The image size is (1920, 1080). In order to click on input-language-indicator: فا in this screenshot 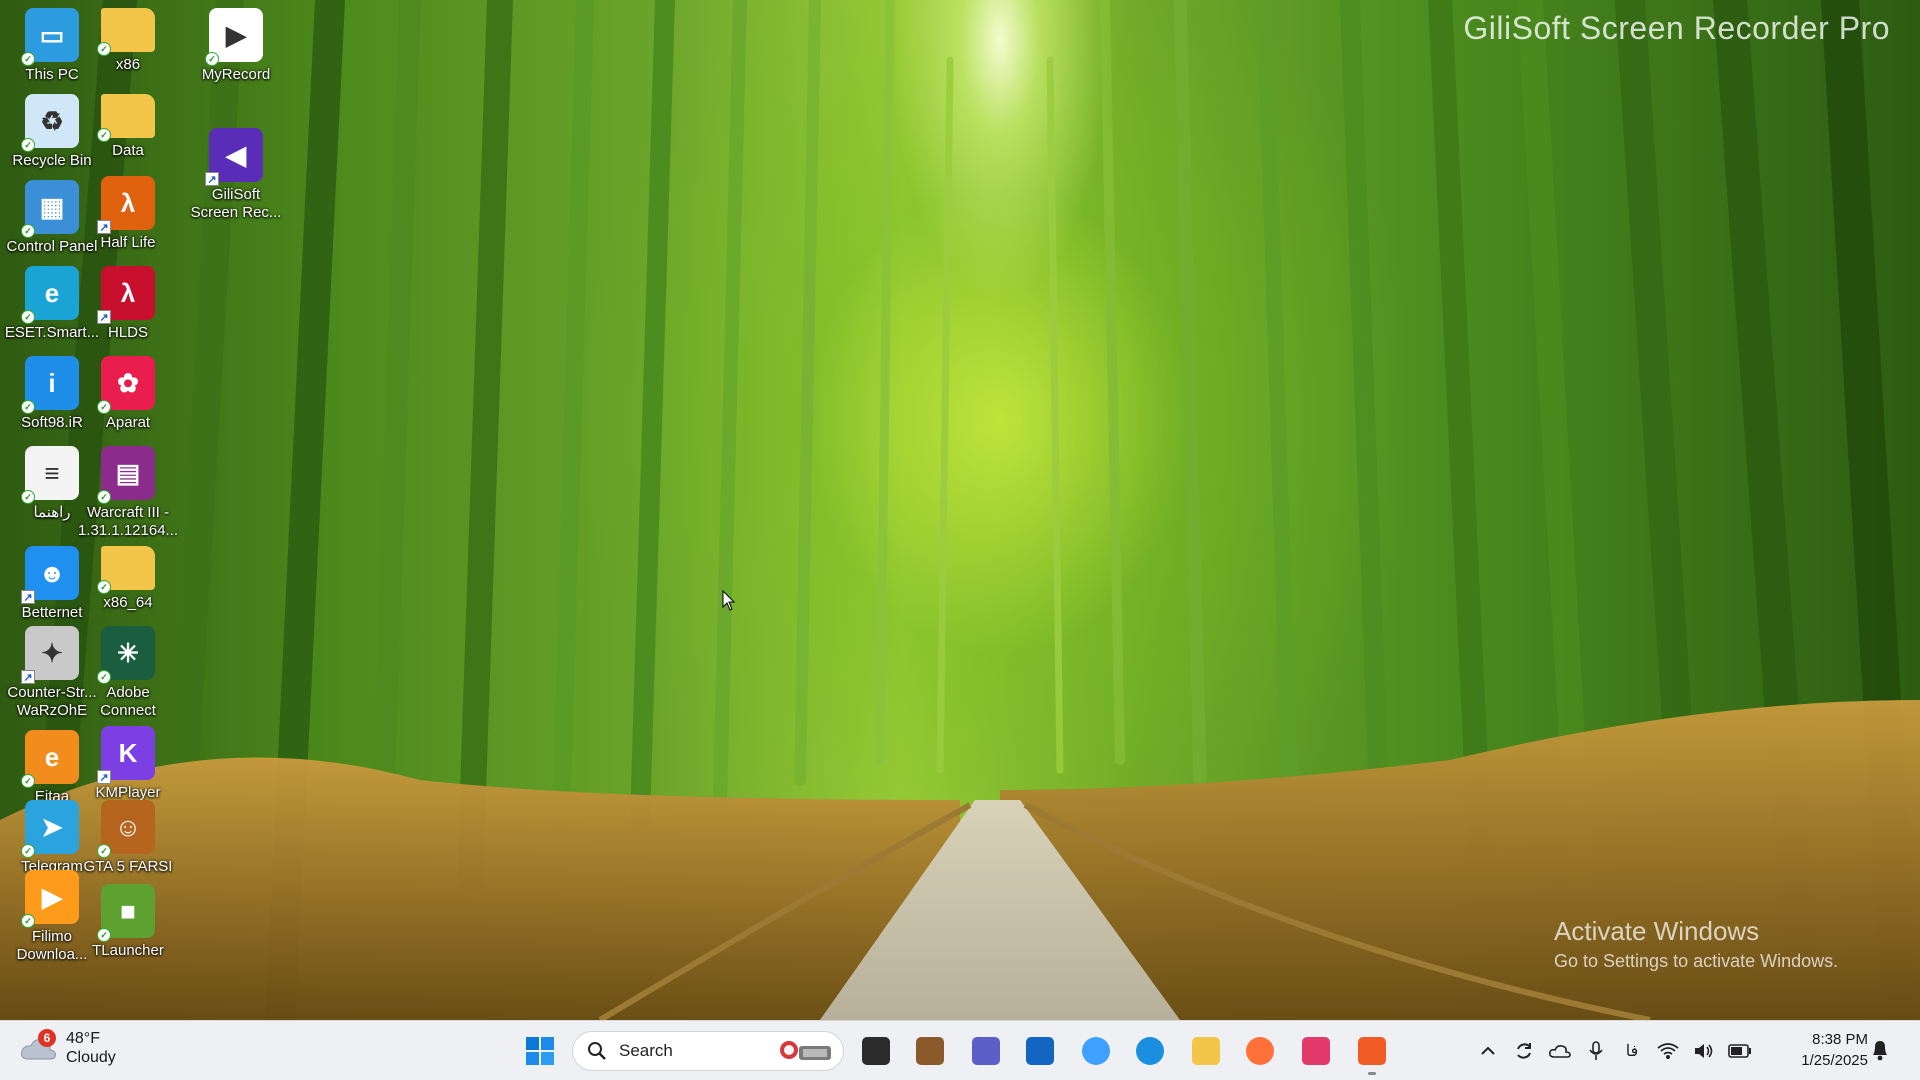, I will do `click(1632, 1051)`.